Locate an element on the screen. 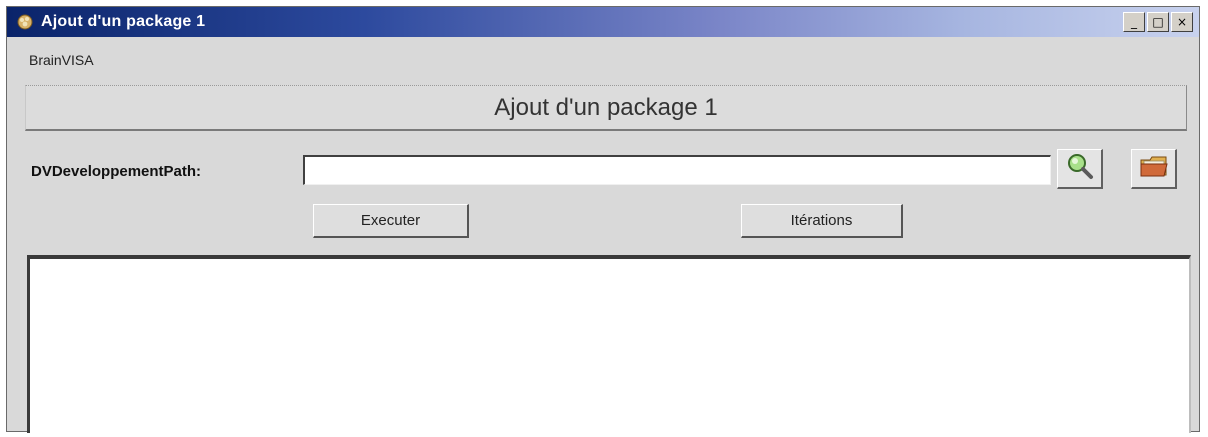  folder-icon is located at coordinates (1154, 168).